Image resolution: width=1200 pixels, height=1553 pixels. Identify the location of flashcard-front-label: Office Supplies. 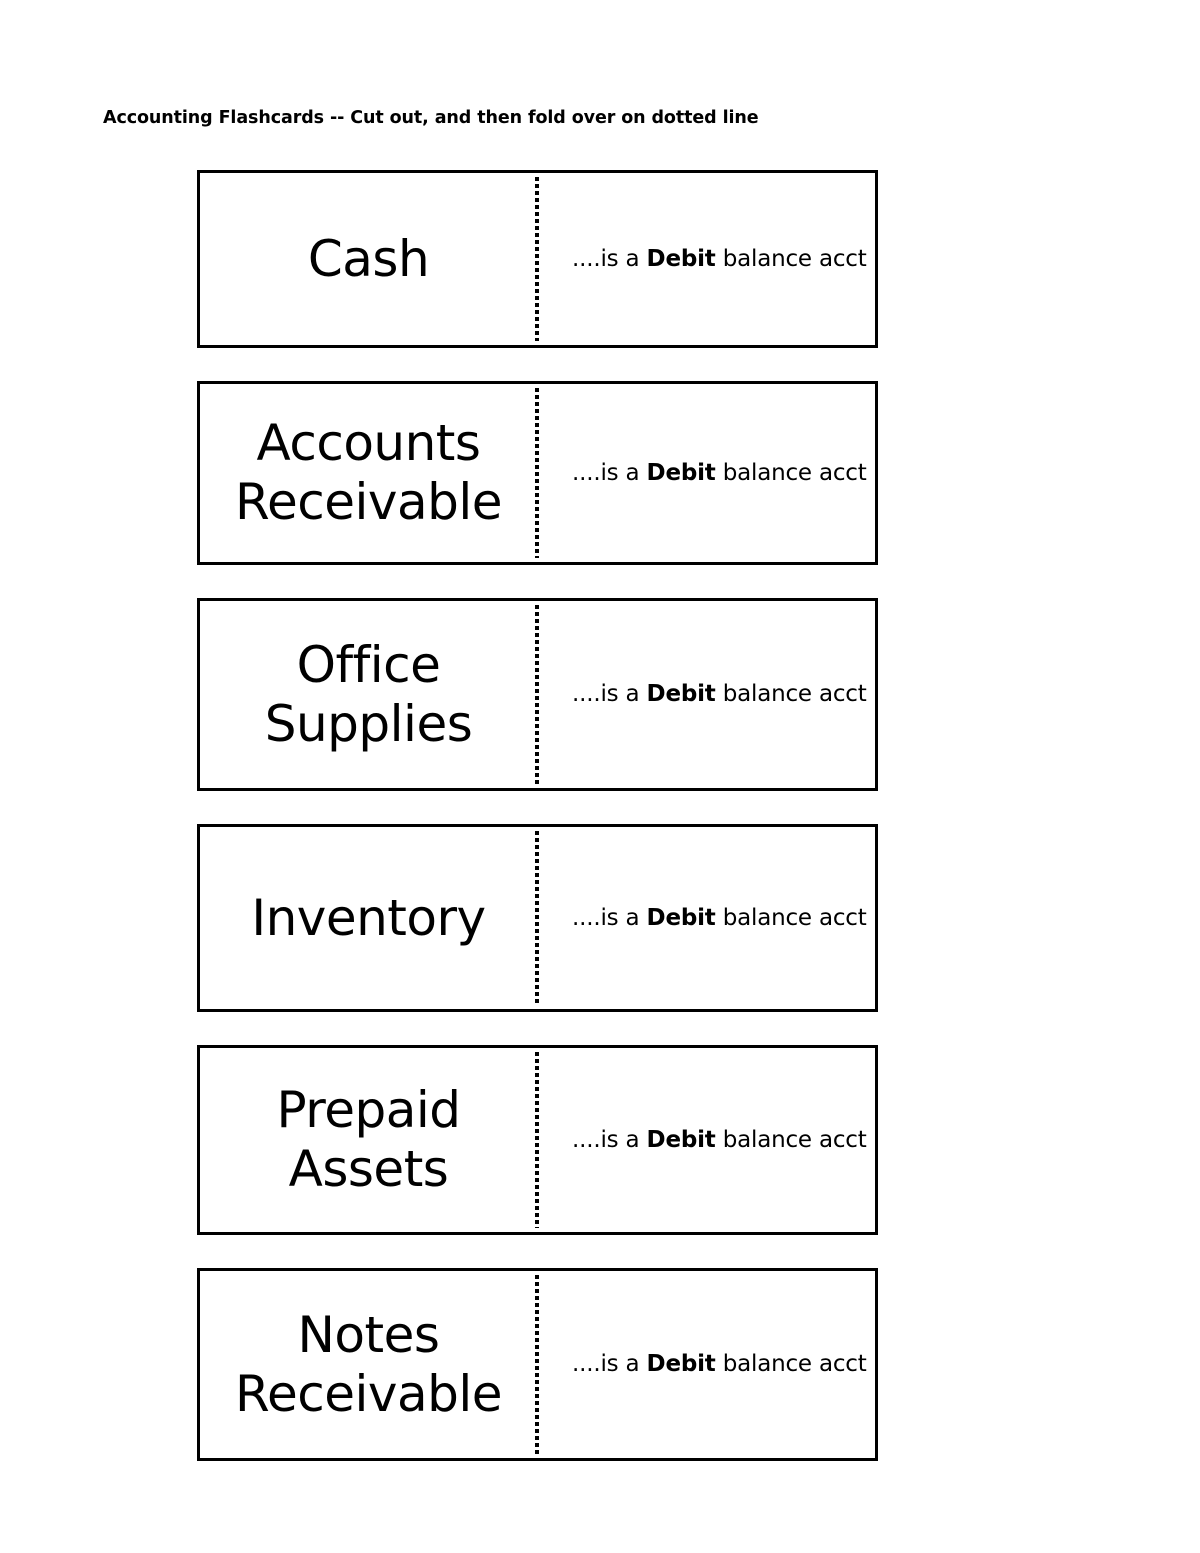
(368, 694).